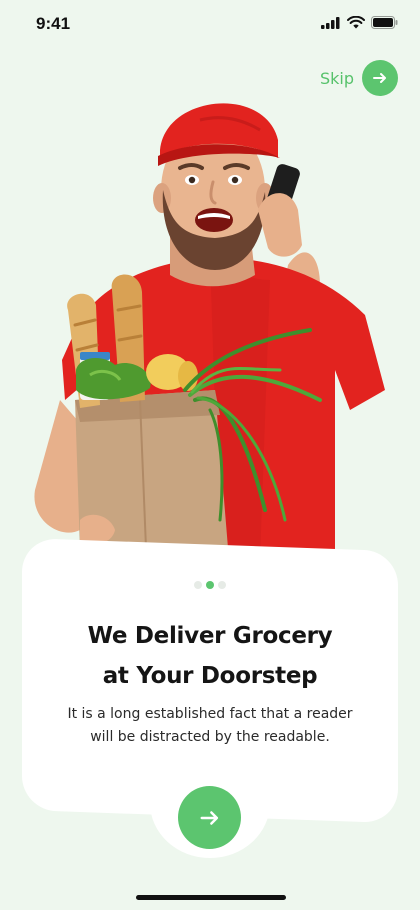 The image size is (420, 910). Describe the element at coordinates (211, 897) in the screenshot. I see `home-indicator` at that location.